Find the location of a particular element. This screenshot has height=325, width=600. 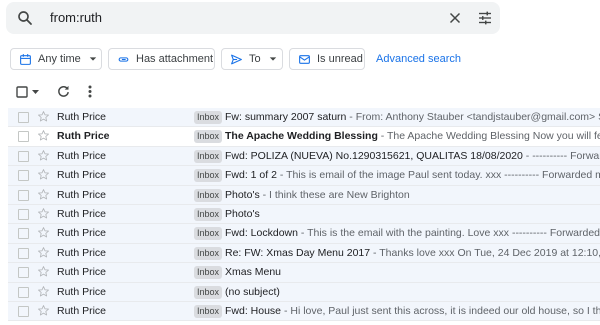

search-icon is located at coordinates (25, 18).